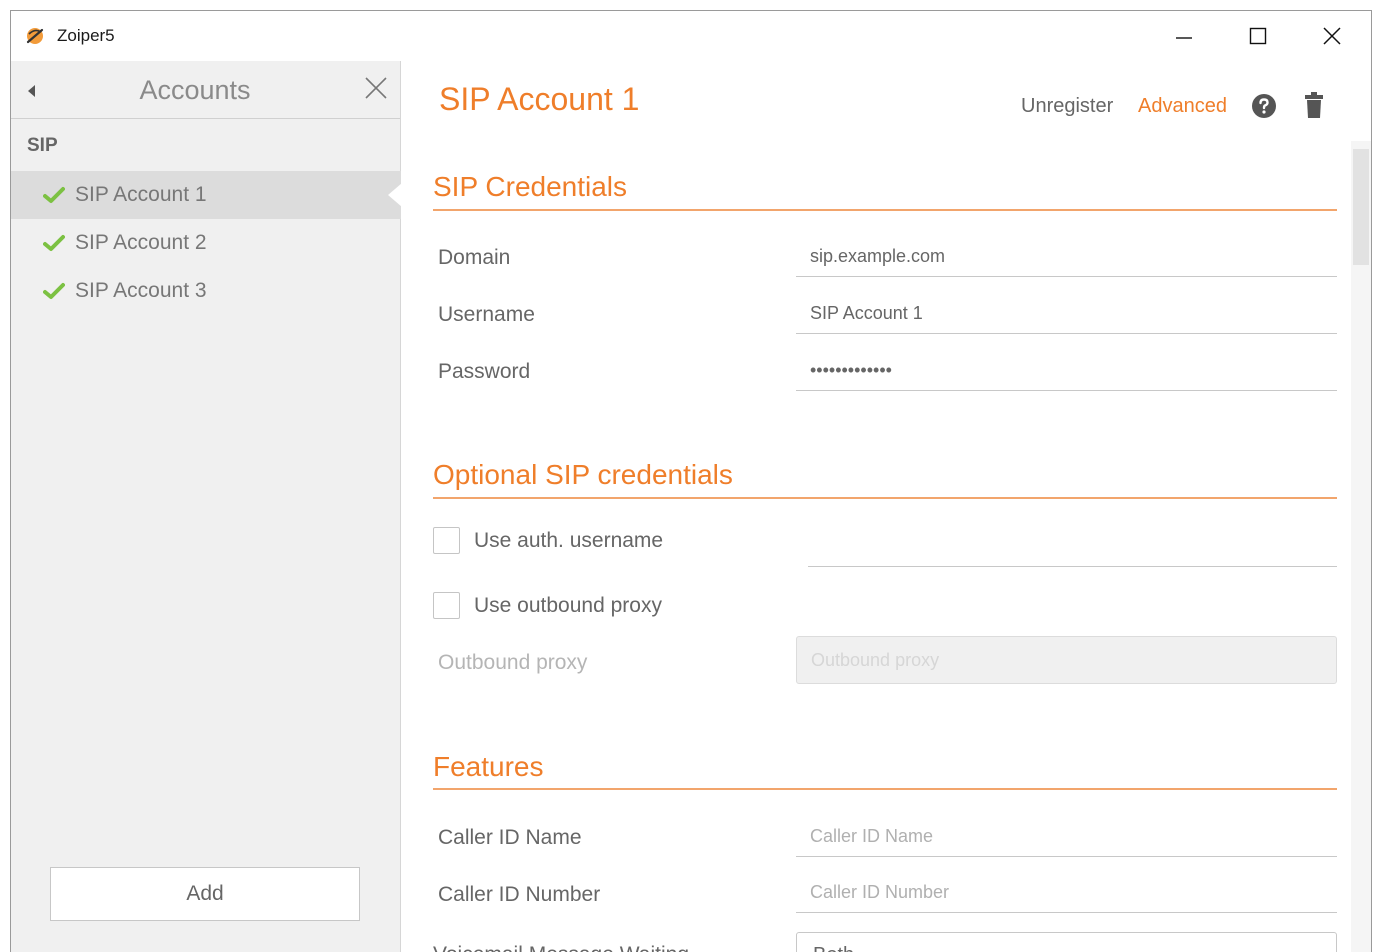 The height and width of the screenshot is (952, 1376). What do you see at coordinates (141, 242) in the screenshot?
I see `sidebar-item-label: SIP Account 2` at bounding box center [141, 242].